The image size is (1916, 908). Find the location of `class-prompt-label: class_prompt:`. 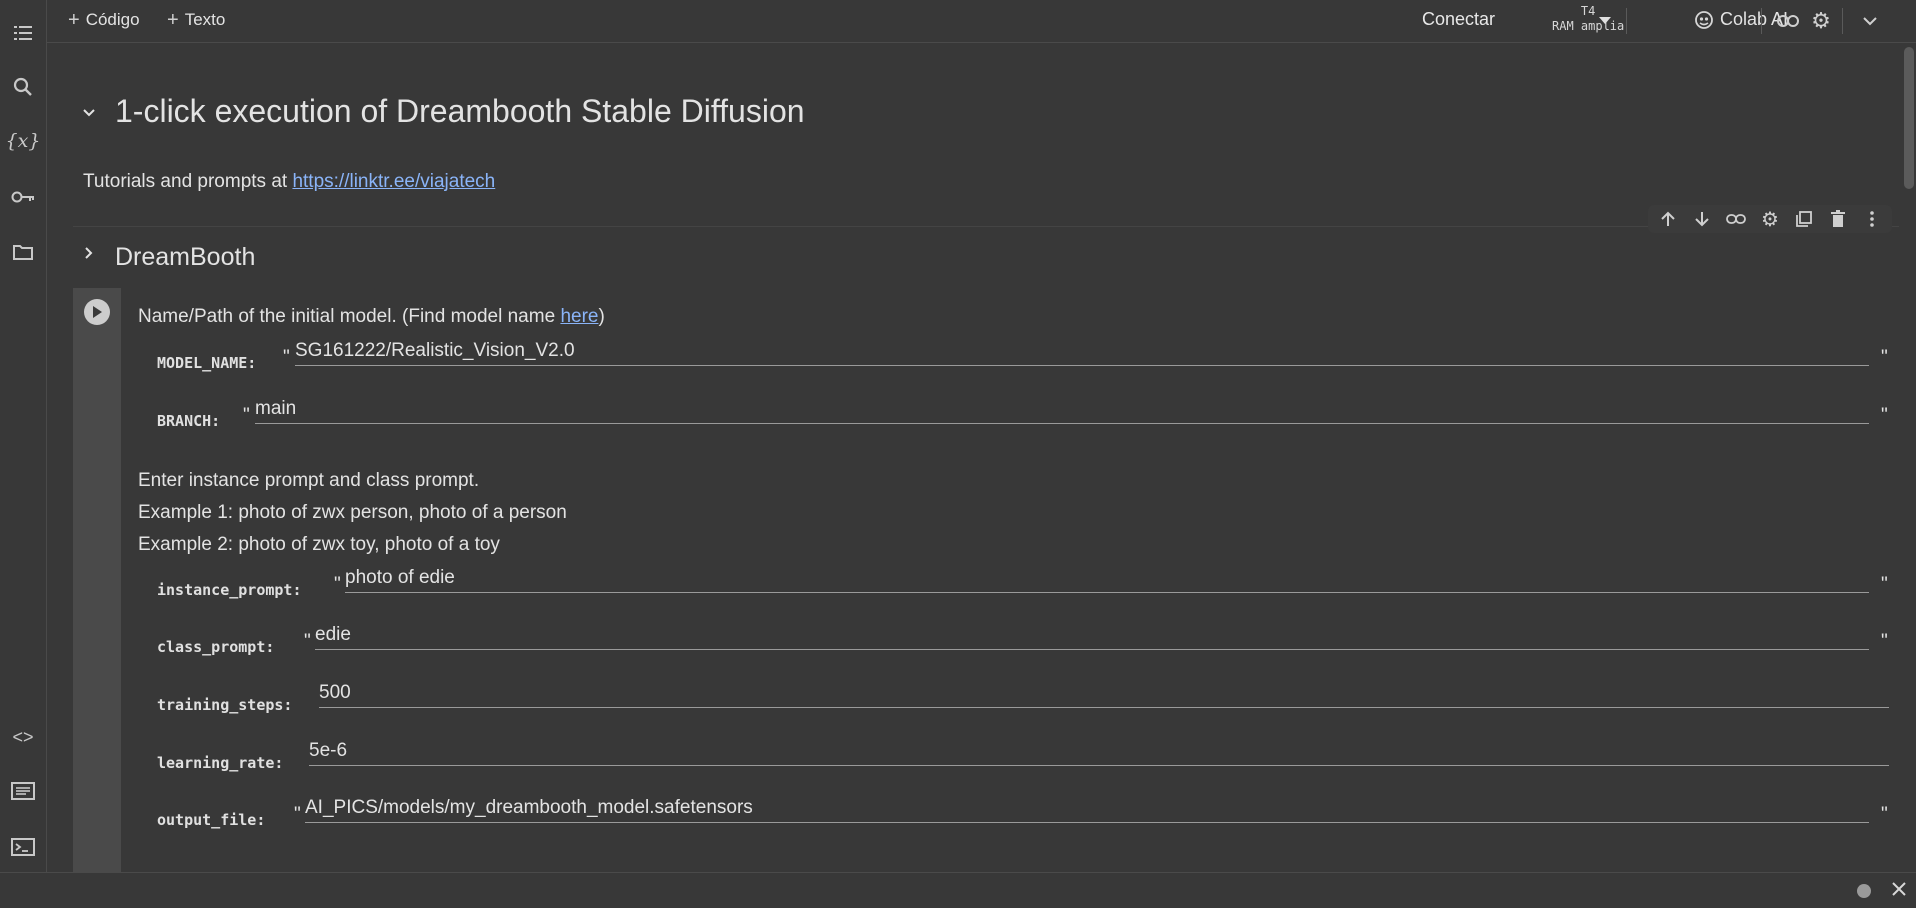

class-prompt-label: class_prompt: is located at coordinates (216, 647).